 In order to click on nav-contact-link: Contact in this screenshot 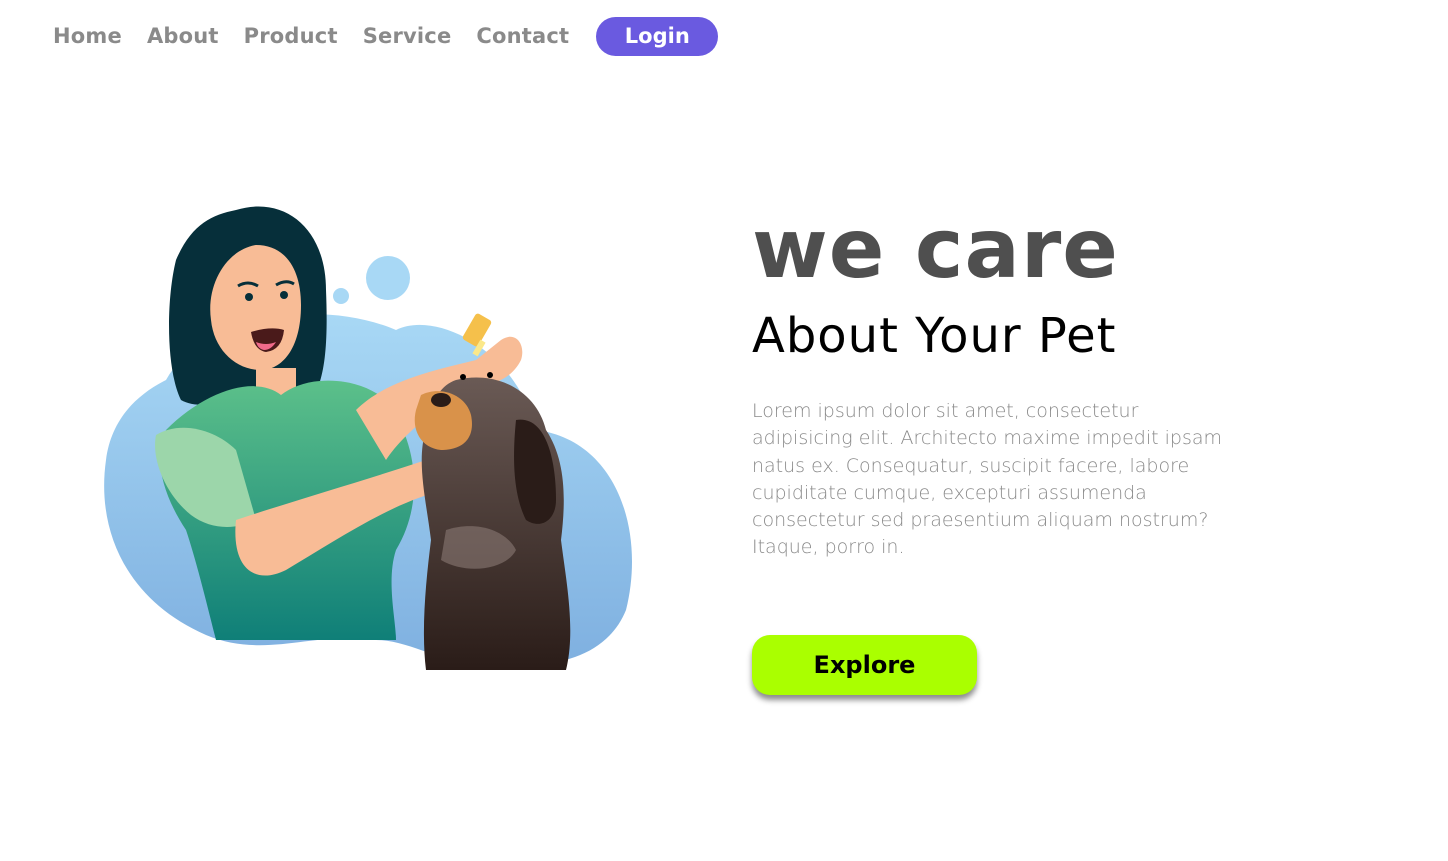, I will do `click(522, 36)`.